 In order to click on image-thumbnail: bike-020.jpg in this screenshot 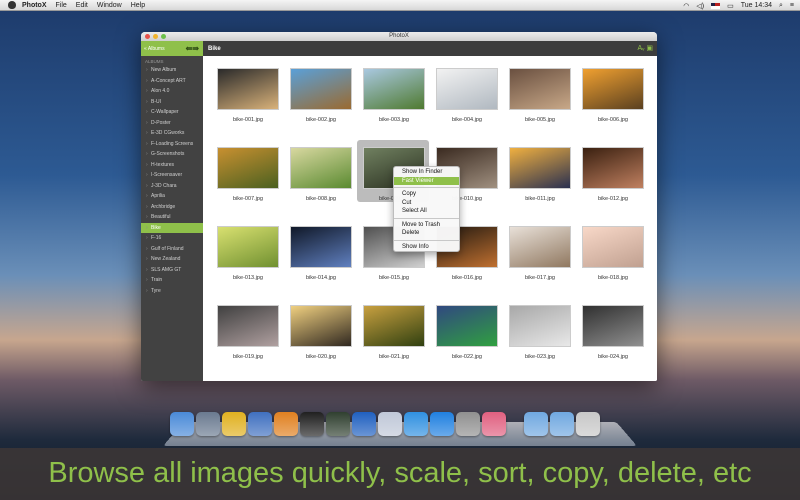, I will do `click(321, 332)`.